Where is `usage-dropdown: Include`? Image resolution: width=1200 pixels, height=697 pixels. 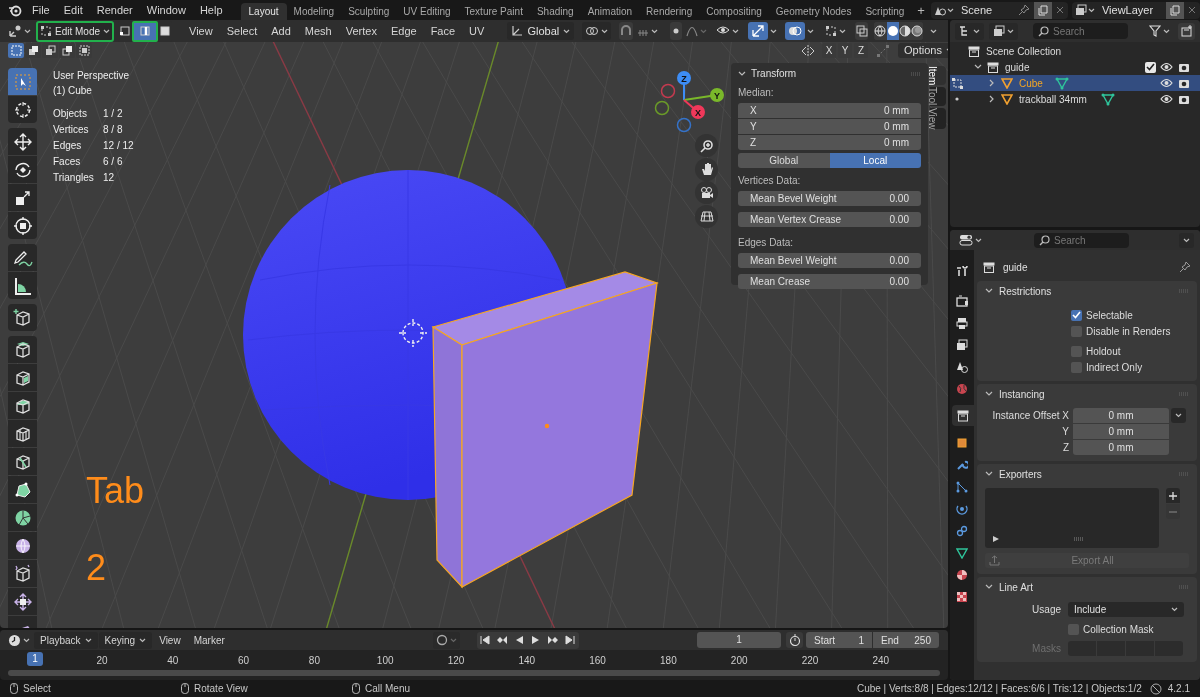 usage-dropdown: Include is located at coordinates (1126, 609).